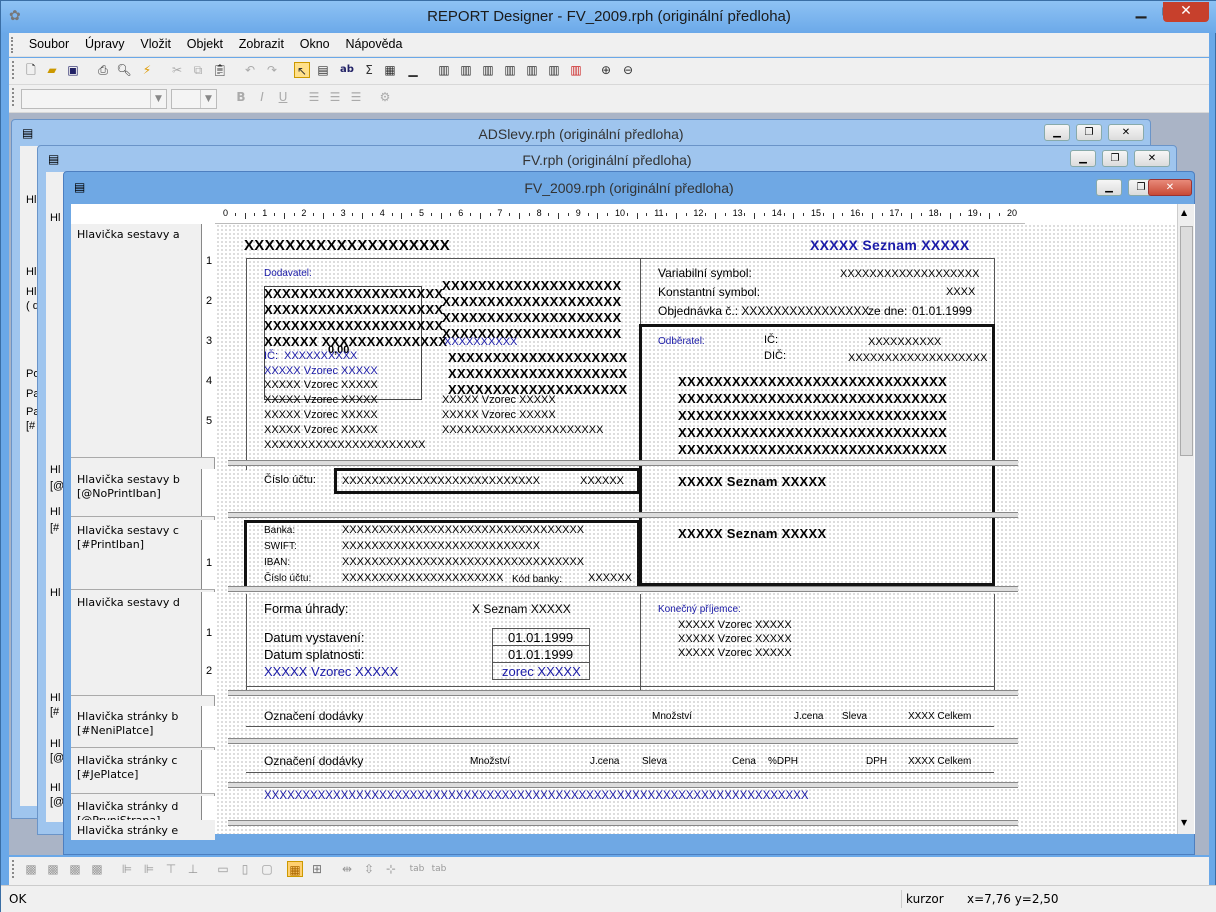 The width and height of the screenshot is (1216, 912). I want to click on dic-label: DIČ:, so click(775, 356).